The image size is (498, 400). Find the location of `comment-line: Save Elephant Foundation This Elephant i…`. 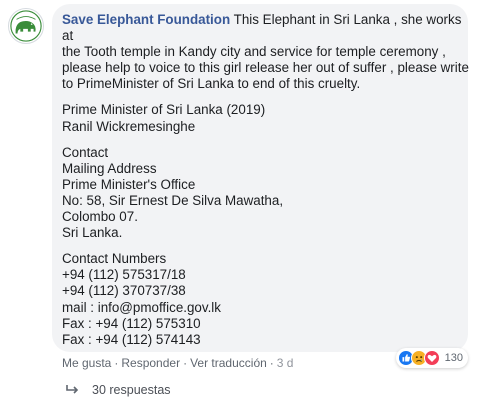

comment-line: Save Elephant Foundation This Elephant i… is located at coordinates (262, 19).